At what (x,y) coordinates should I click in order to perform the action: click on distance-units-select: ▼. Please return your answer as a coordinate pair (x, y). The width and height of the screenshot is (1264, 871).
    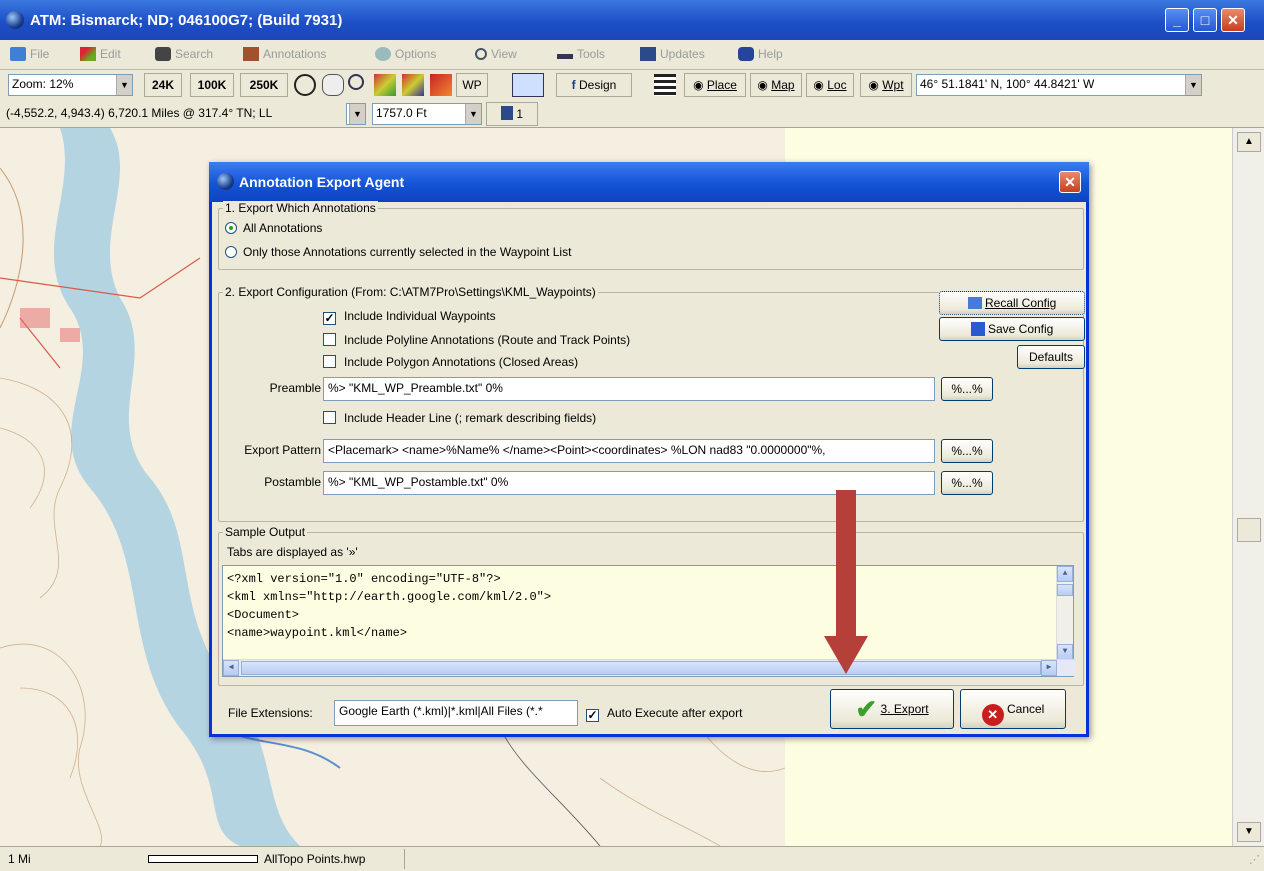
    Looking at the image, I should click on (356, 114).